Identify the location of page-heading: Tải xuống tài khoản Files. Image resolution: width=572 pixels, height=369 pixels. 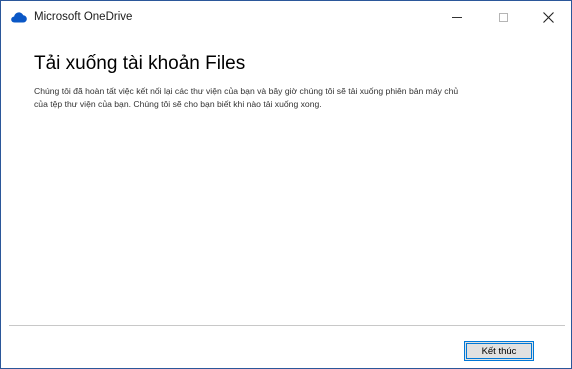
(140, 63).